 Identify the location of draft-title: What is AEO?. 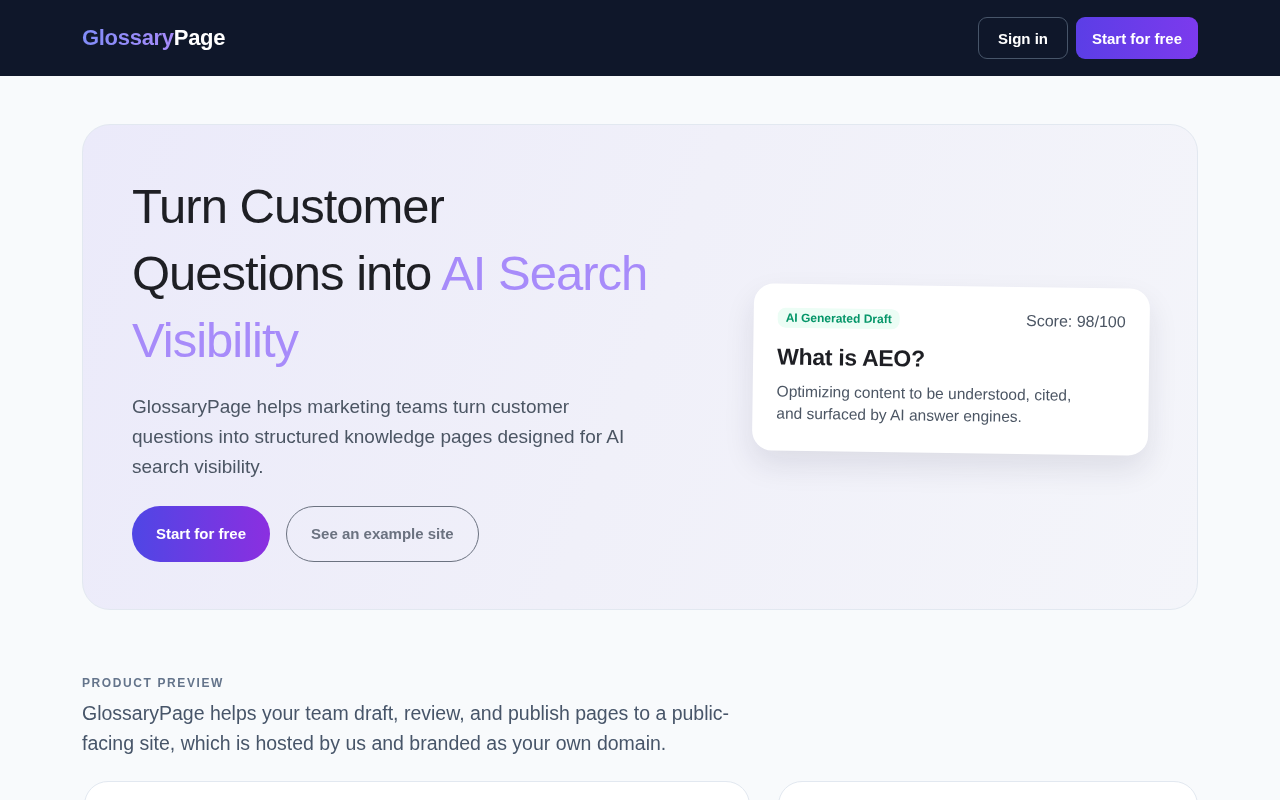
(851, 358).